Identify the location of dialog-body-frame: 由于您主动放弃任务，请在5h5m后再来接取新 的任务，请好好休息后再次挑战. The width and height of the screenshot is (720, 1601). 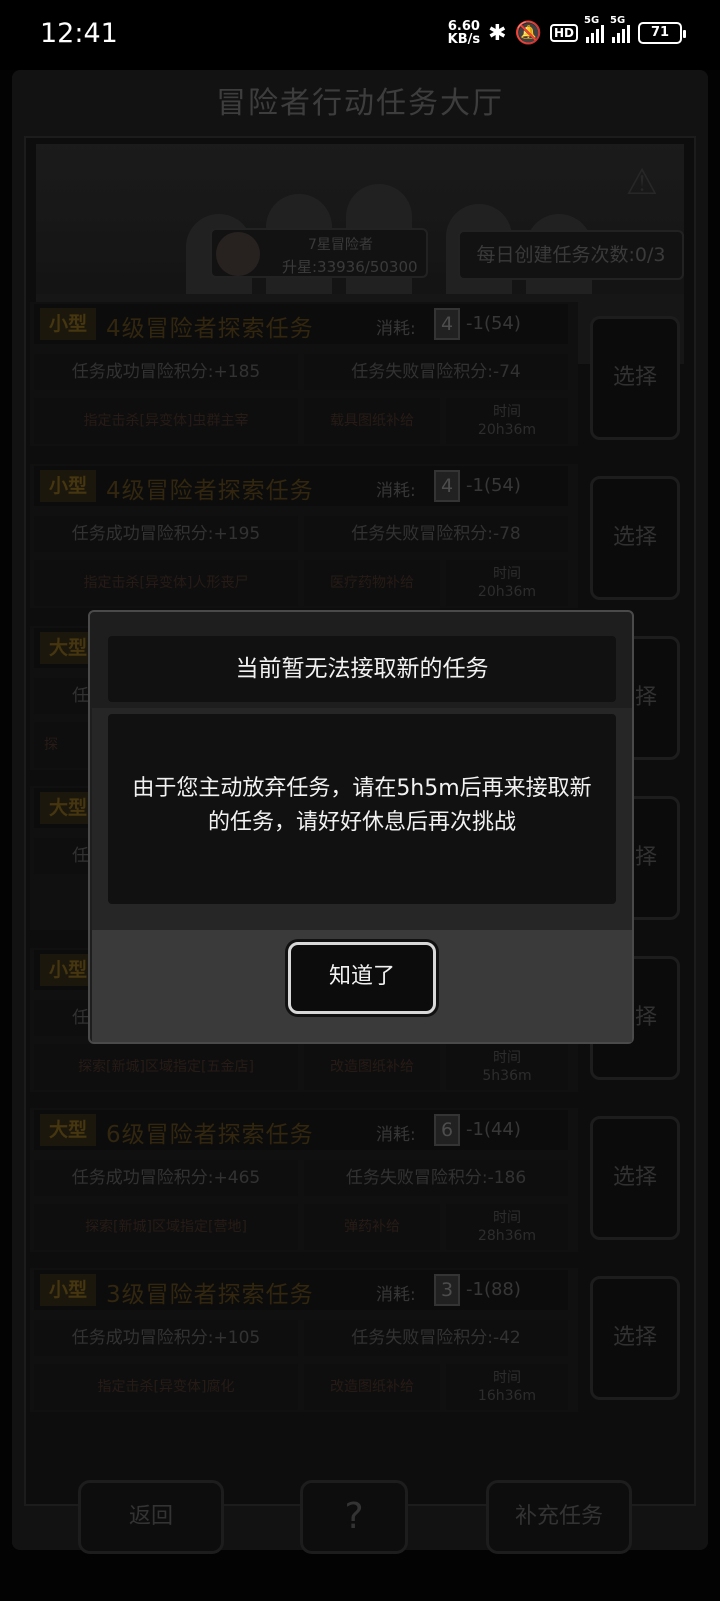
(362, 819).